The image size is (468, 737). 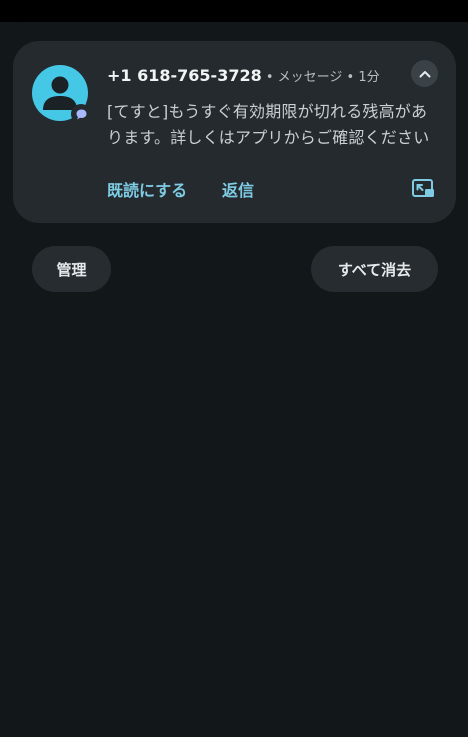 What do you see at coordinates (234, 11) in the screenshot?
I see `status-bar` at bounding box center [234, 11].